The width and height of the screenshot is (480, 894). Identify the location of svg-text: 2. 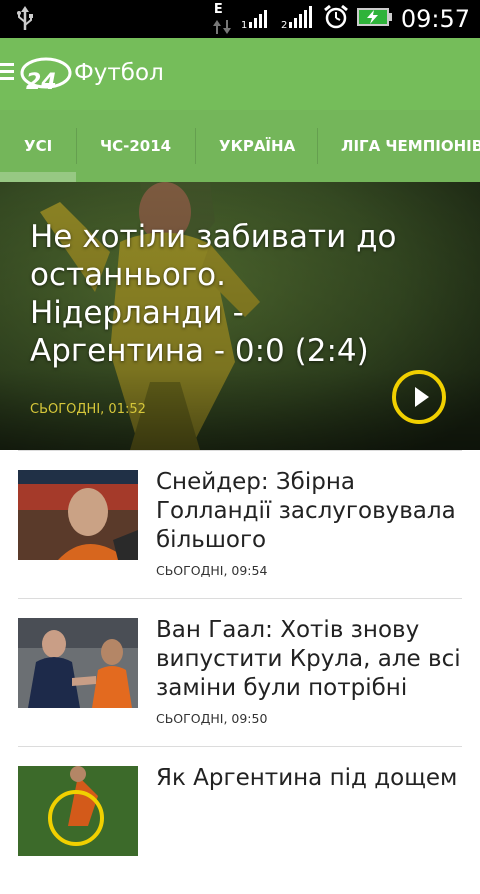
(284, 24).